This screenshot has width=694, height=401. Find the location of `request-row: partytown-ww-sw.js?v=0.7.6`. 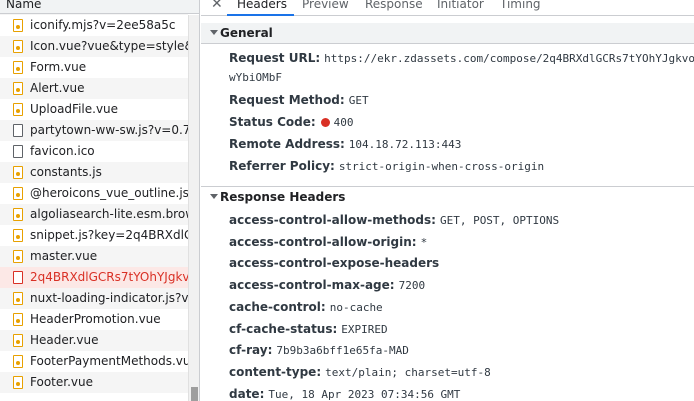

request-row: partytown-ww-sw.js?v=0.7.6 is located at coordinates (94, 130).